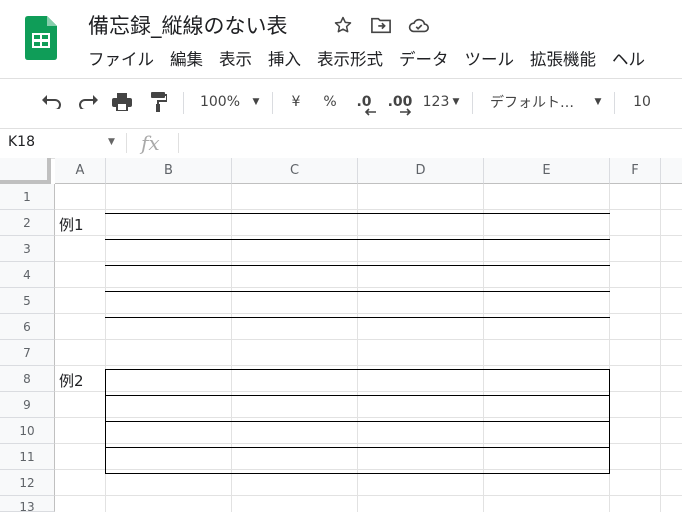  Describe the element at coordinates (27, 275) in the screenshot. I see `row-header-4: 4` at that location.